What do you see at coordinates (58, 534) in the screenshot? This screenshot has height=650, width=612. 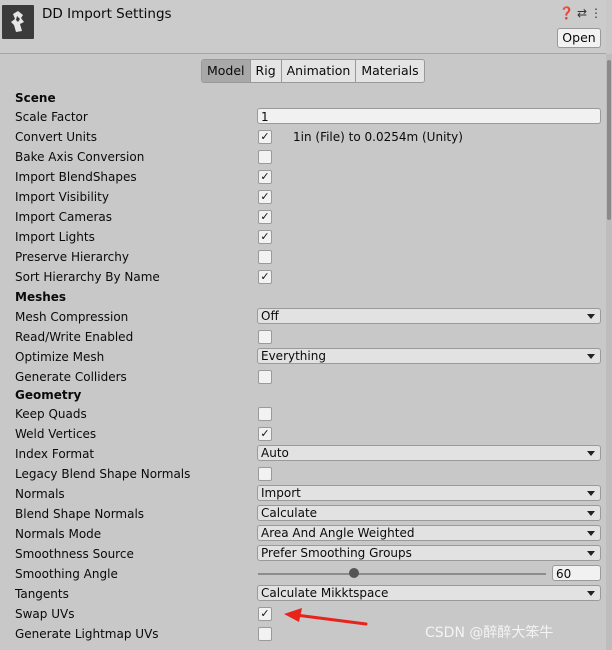 I see `normals-mode-label: Normals Mode` at bounding box center [58, 534].